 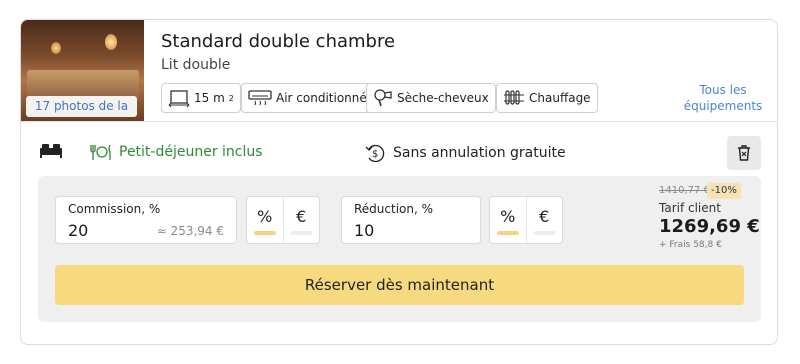 What do you see at coordinates (383, 98) in the screenshot?
I see `hair-dryer-icon` at bounding box center [383, 98].